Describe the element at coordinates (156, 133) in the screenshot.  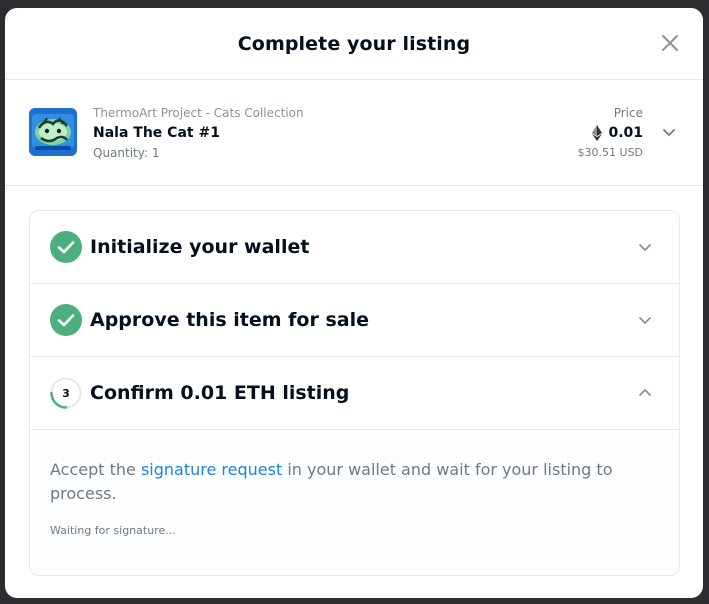
I see `item-name: Nala The Cat #1` at that location.